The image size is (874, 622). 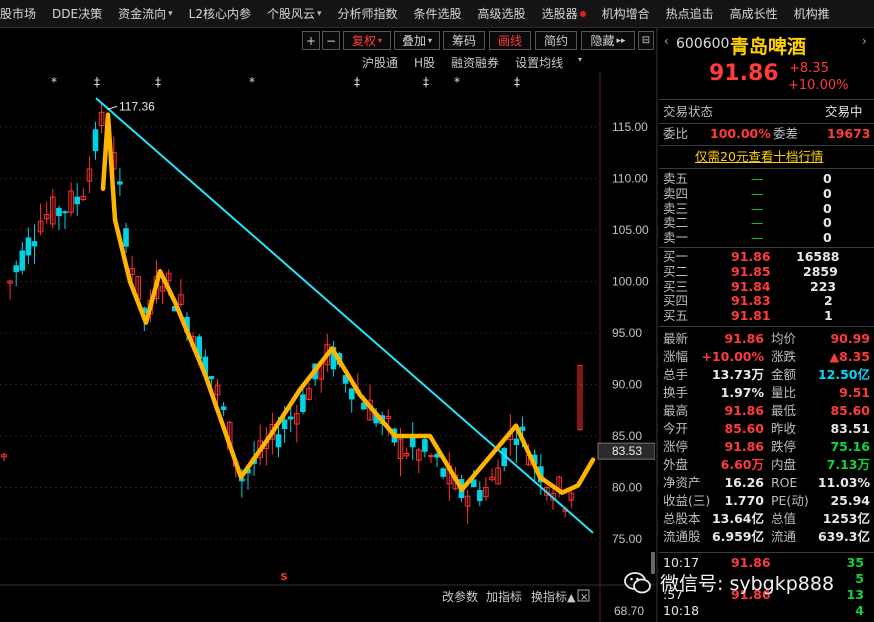 What do you see at coordinates (766, 501) in the screenshot?
I see `stat-row: 收益(三) 1.770 PE(动) 25.94` at bounding box center [766, 501].